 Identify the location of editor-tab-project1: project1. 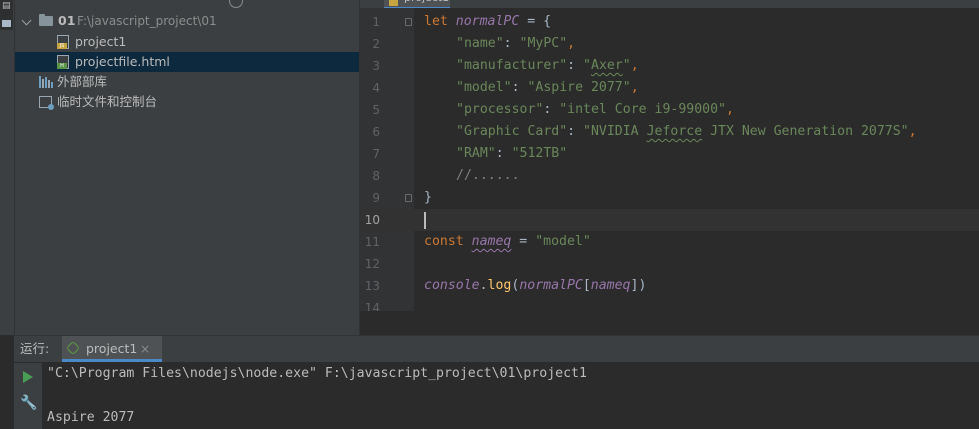
(417, 4).